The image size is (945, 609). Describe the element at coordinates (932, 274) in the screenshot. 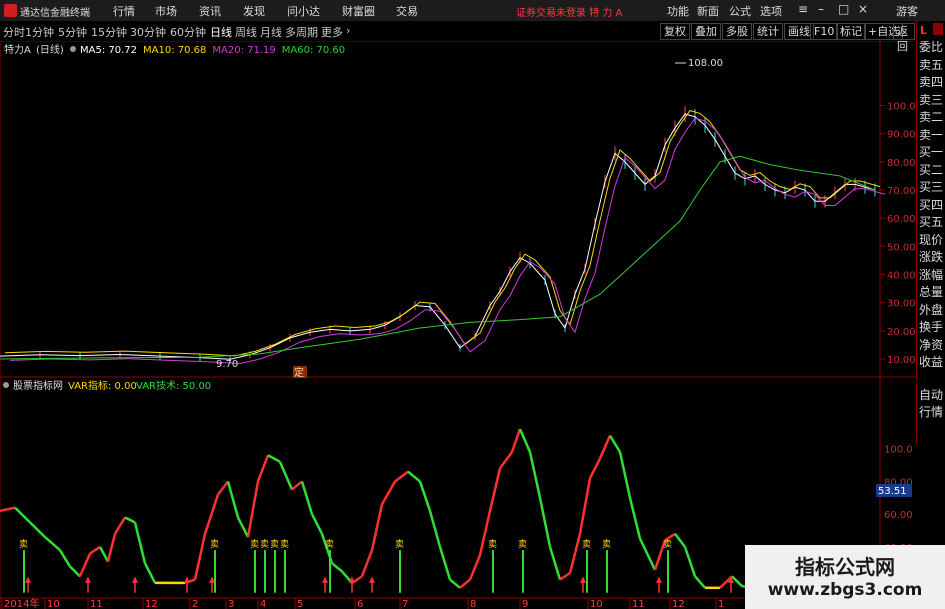

I see `side-item-13: 涨幅` at that location.